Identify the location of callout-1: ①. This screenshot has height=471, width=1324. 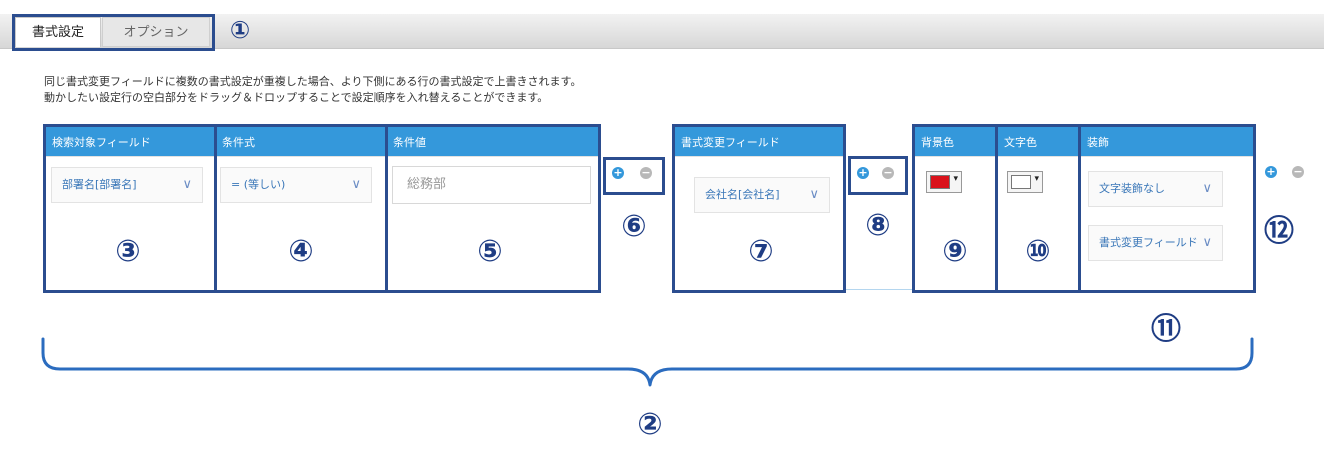
(240, 30).